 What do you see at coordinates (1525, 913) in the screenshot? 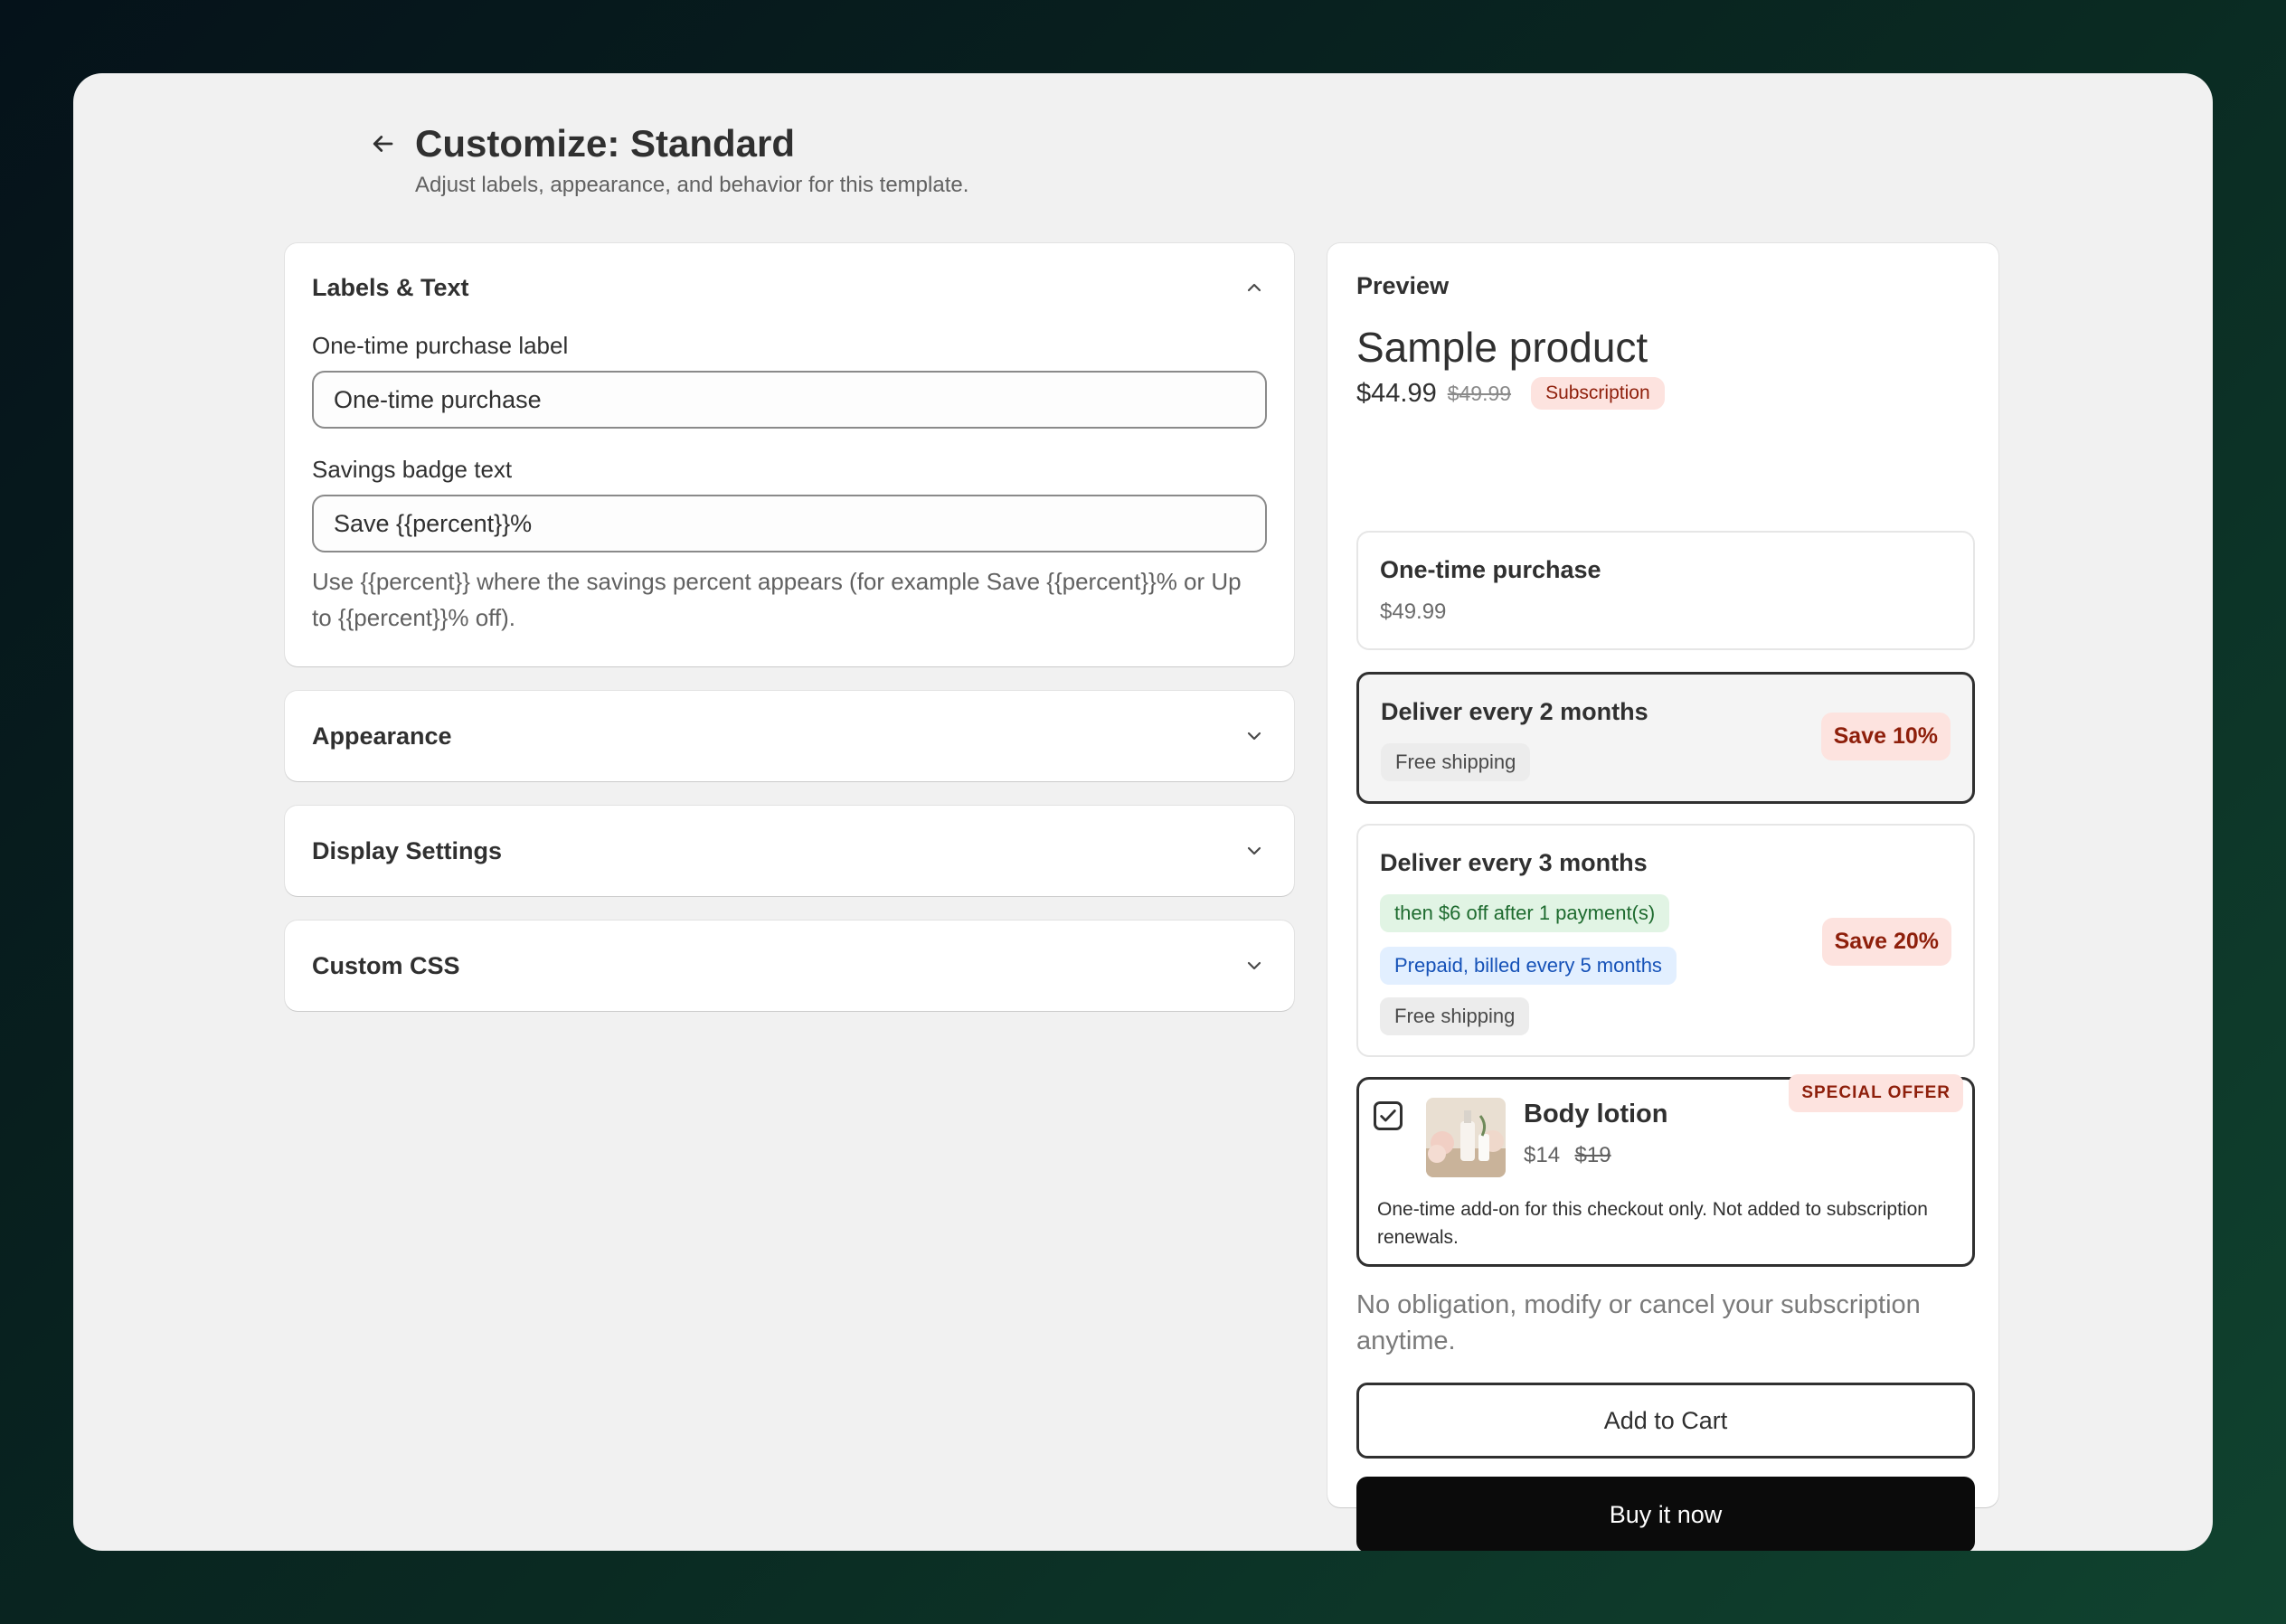
I see `discount-chip: then $6 off after 1 payment(s)` at bounding box center [1525, 913].